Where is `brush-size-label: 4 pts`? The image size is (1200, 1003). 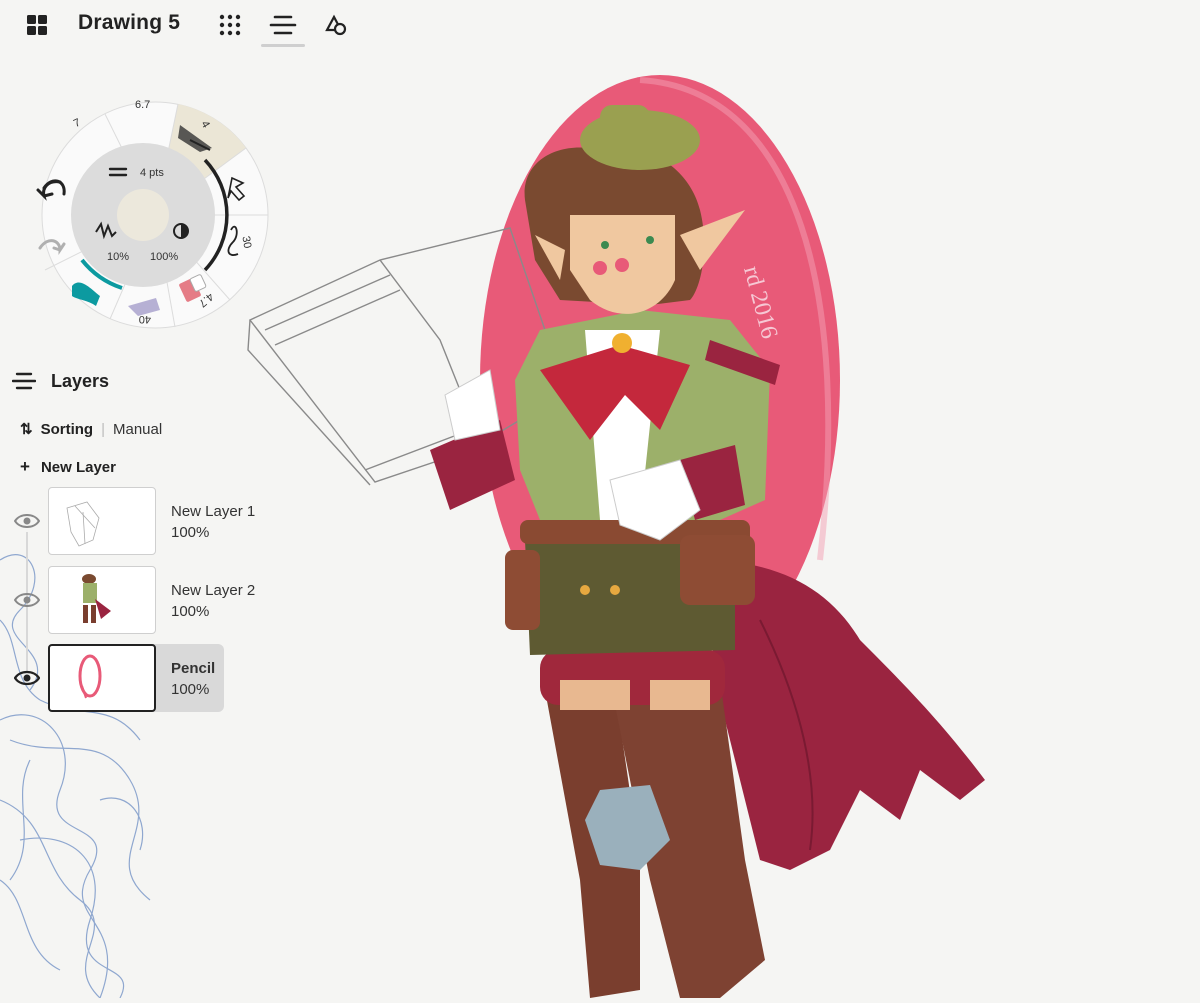
brush-size-label: 4 pts is located at coordinates (152, 173).